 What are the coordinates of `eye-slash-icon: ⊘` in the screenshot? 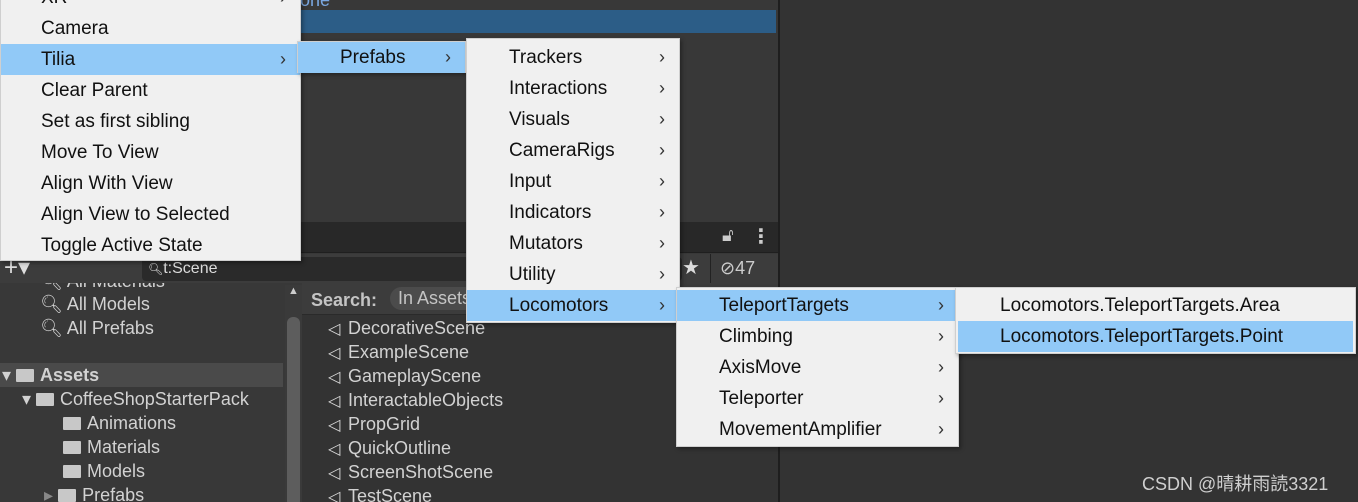 It's located at (728, 268).